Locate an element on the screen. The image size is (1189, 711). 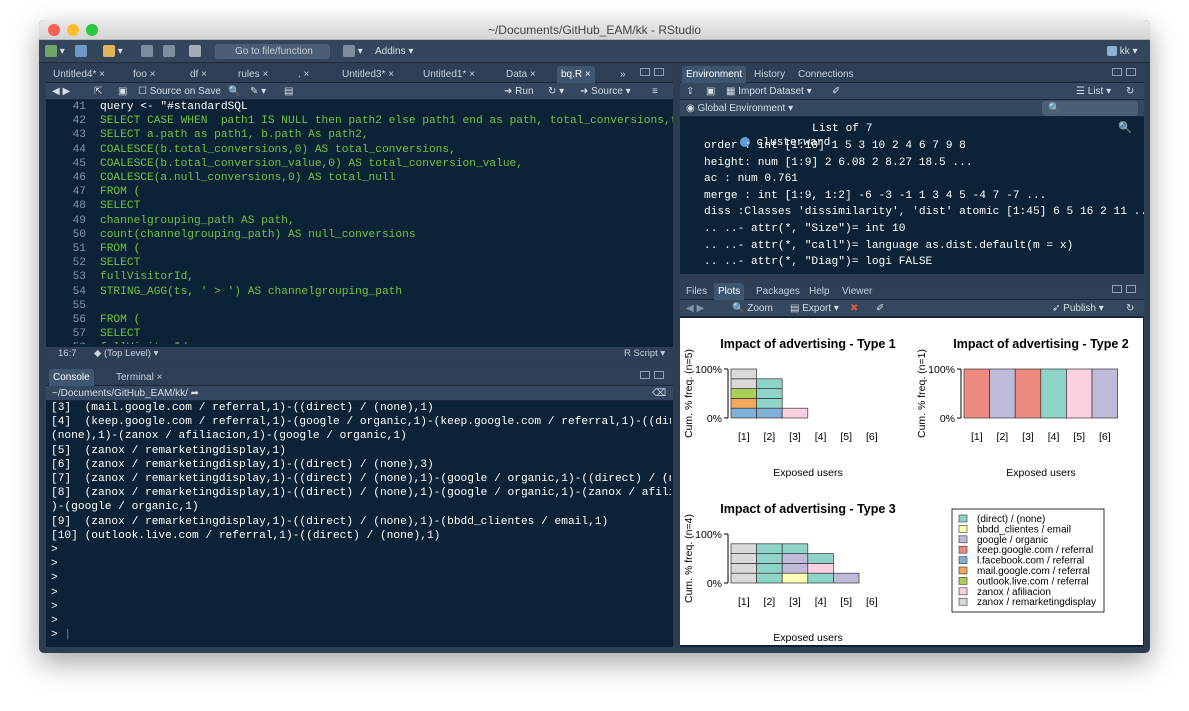
working-directory: ~/Documents/GitHub_EAM/kk/ ➦ is located at coordinates (126, 393).